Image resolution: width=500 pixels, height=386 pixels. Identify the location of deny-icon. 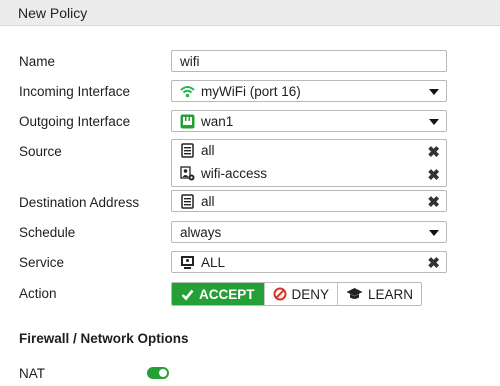
(280, 294).